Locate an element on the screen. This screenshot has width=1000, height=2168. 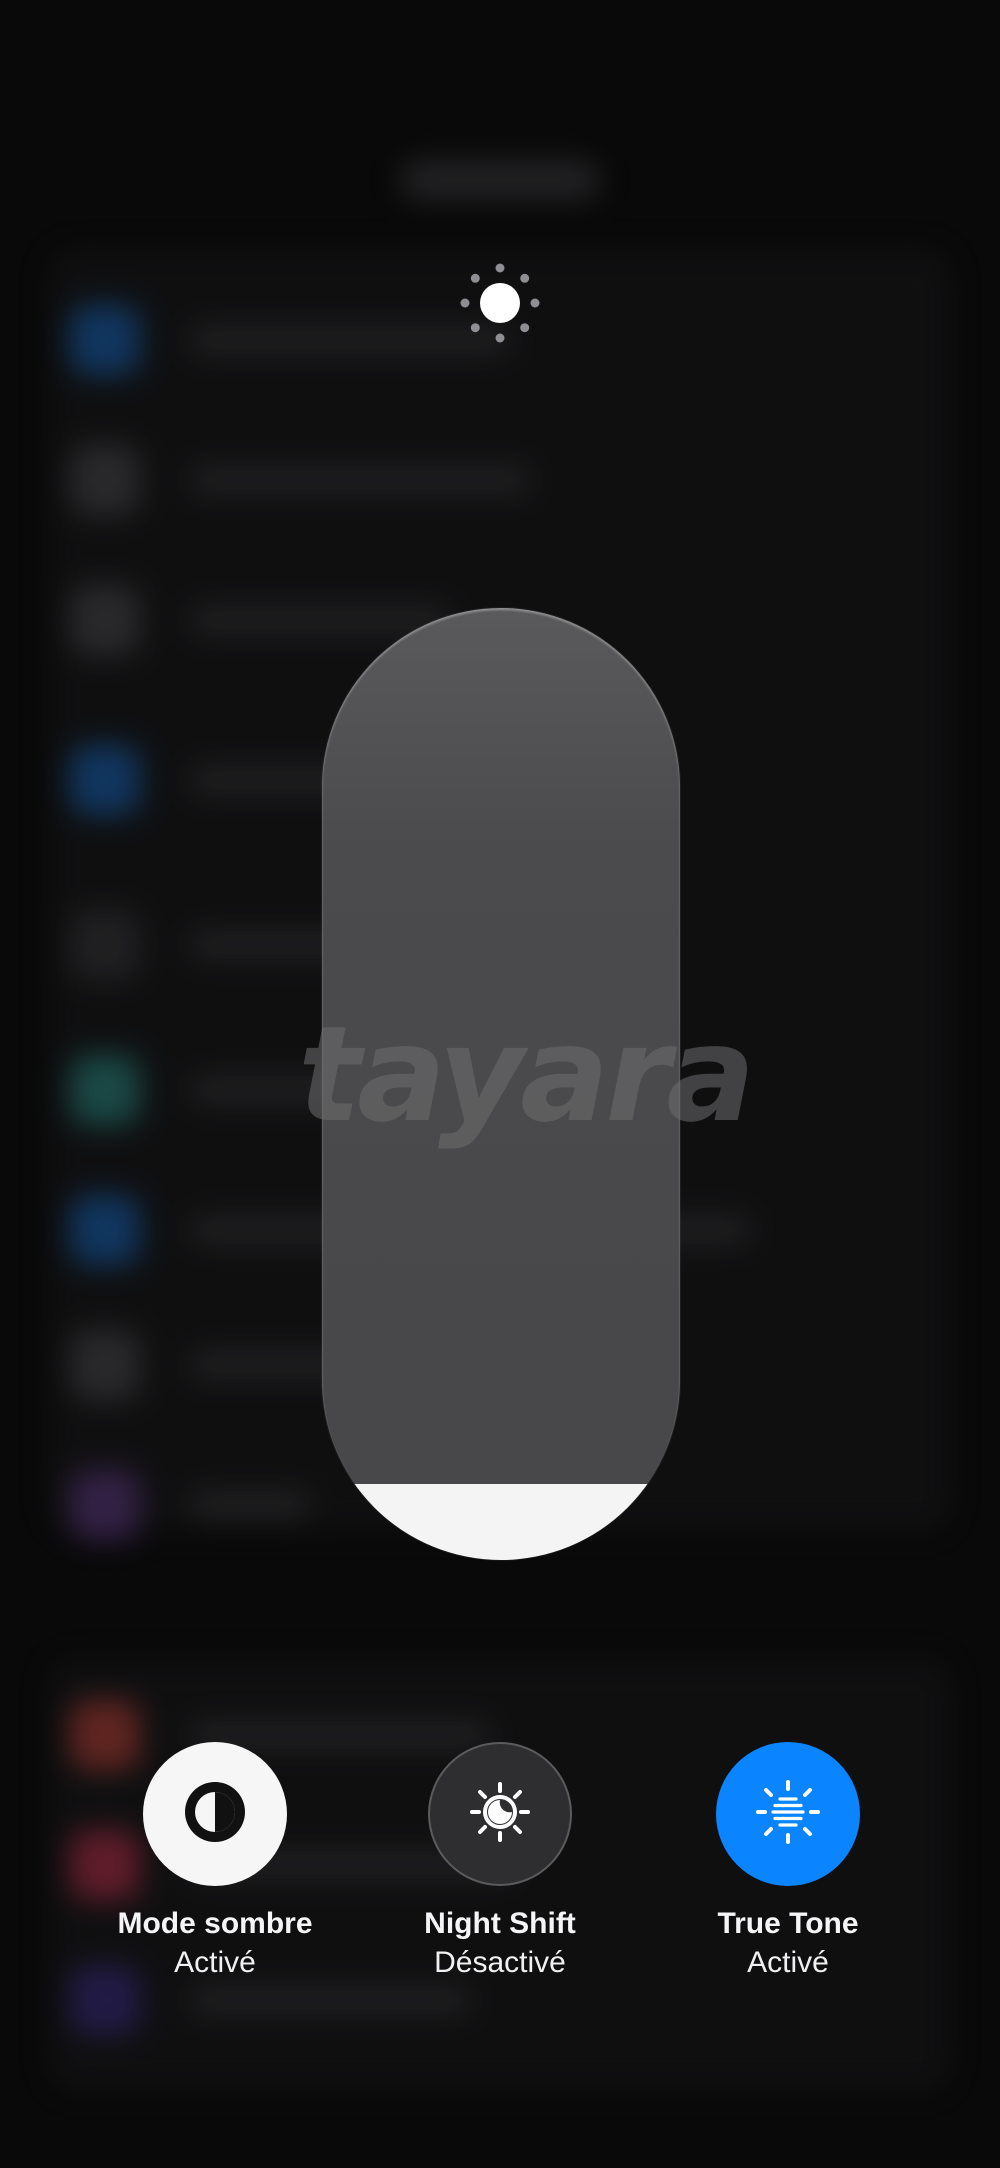
sun-icon is located at coordinates (500, 303).